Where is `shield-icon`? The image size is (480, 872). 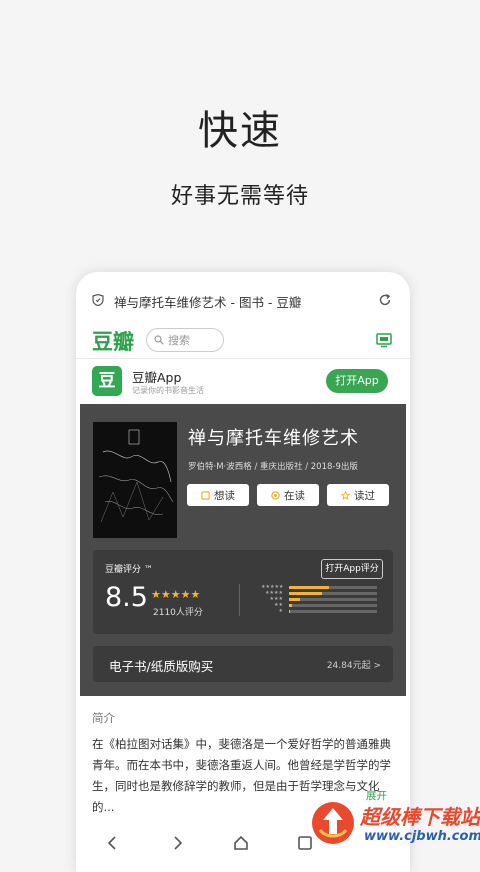
shield-icon is located at coordinates (98, 300).